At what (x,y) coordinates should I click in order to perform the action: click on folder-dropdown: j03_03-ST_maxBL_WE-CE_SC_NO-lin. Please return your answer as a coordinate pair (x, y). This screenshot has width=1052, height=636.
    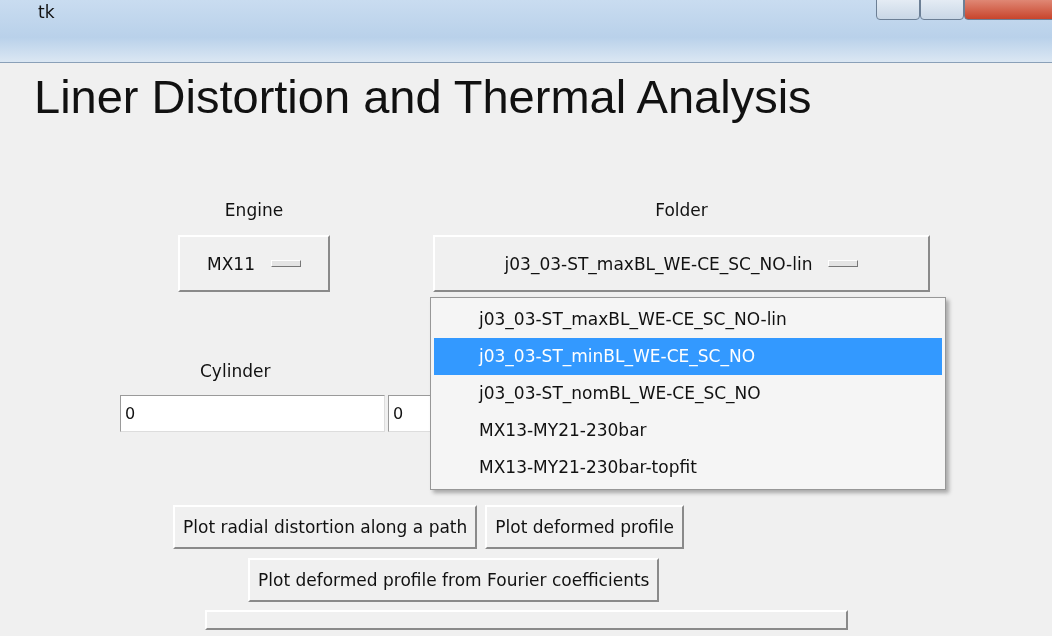
    Looking at the image, I should click on (681, 263).